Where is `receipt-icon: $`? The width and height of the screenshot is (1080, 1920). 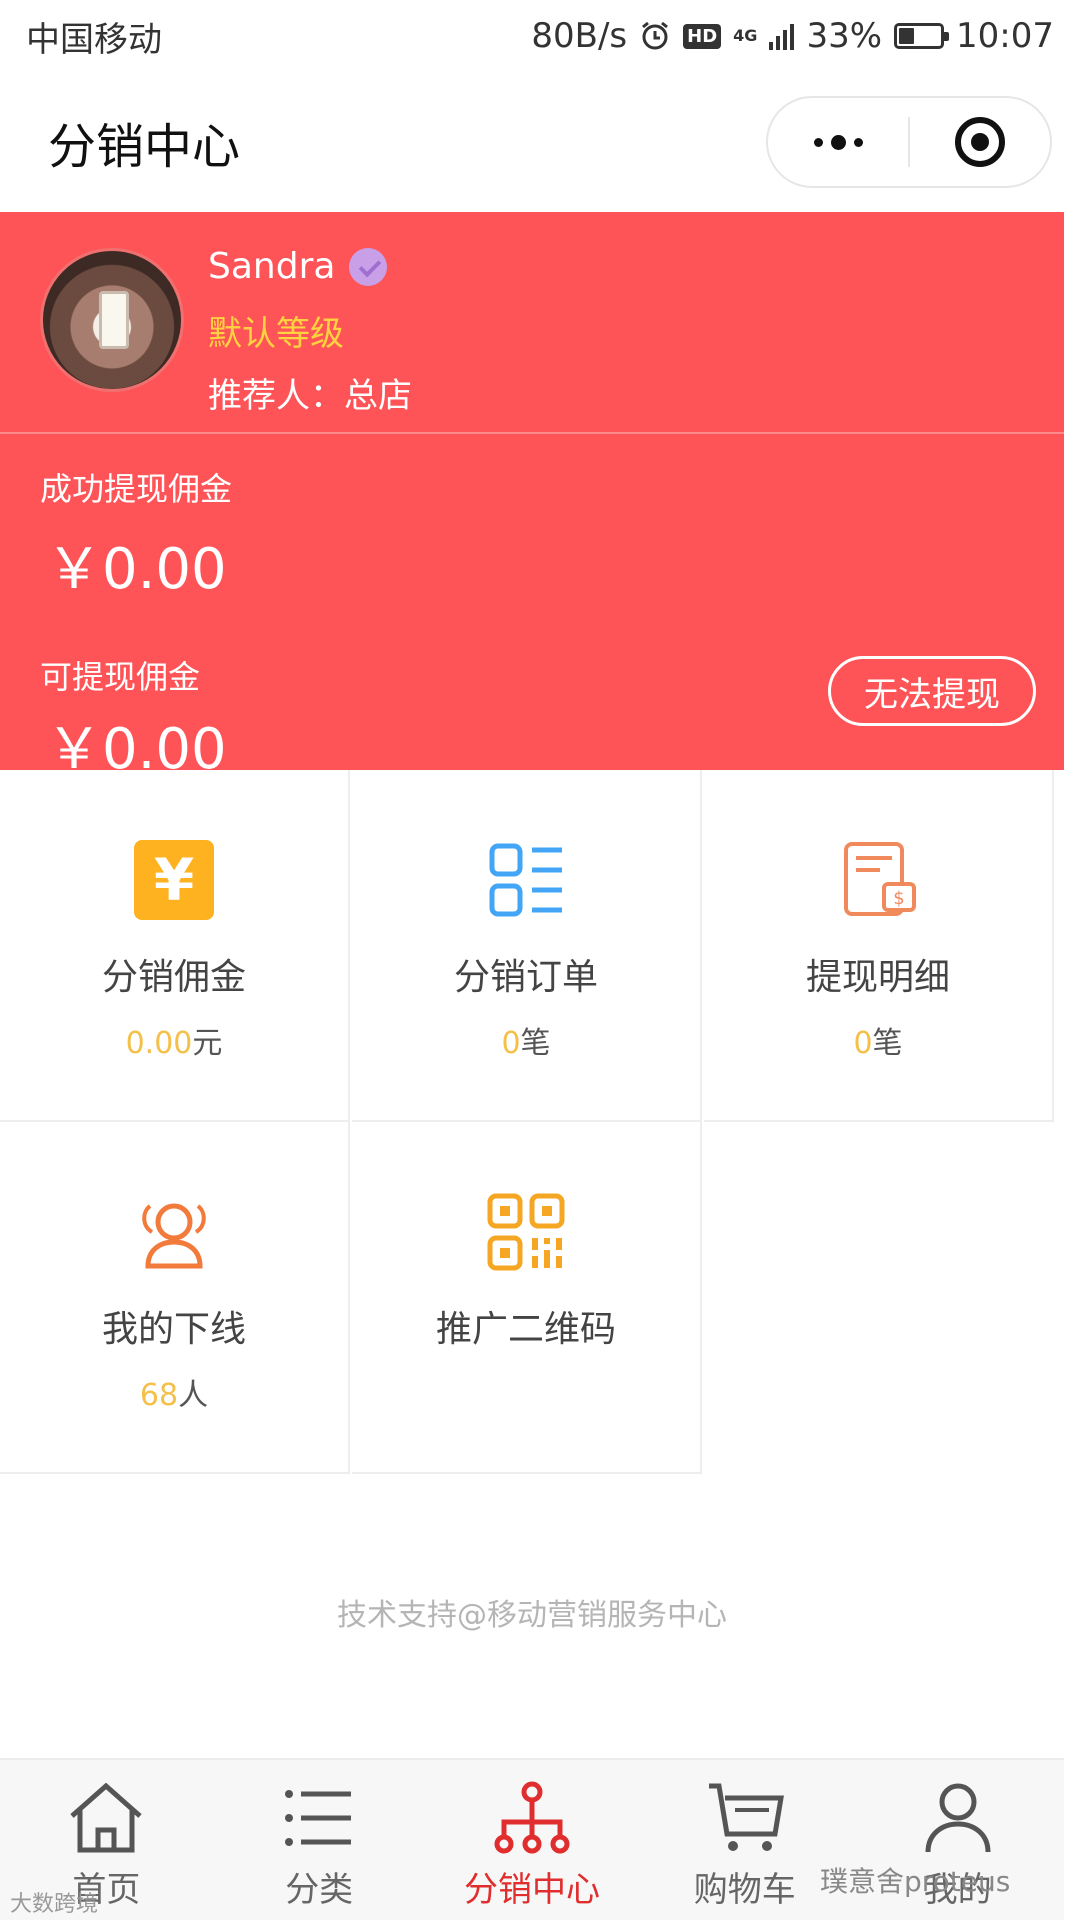
receipt-icon: $ is located at coordinates (880, 879).